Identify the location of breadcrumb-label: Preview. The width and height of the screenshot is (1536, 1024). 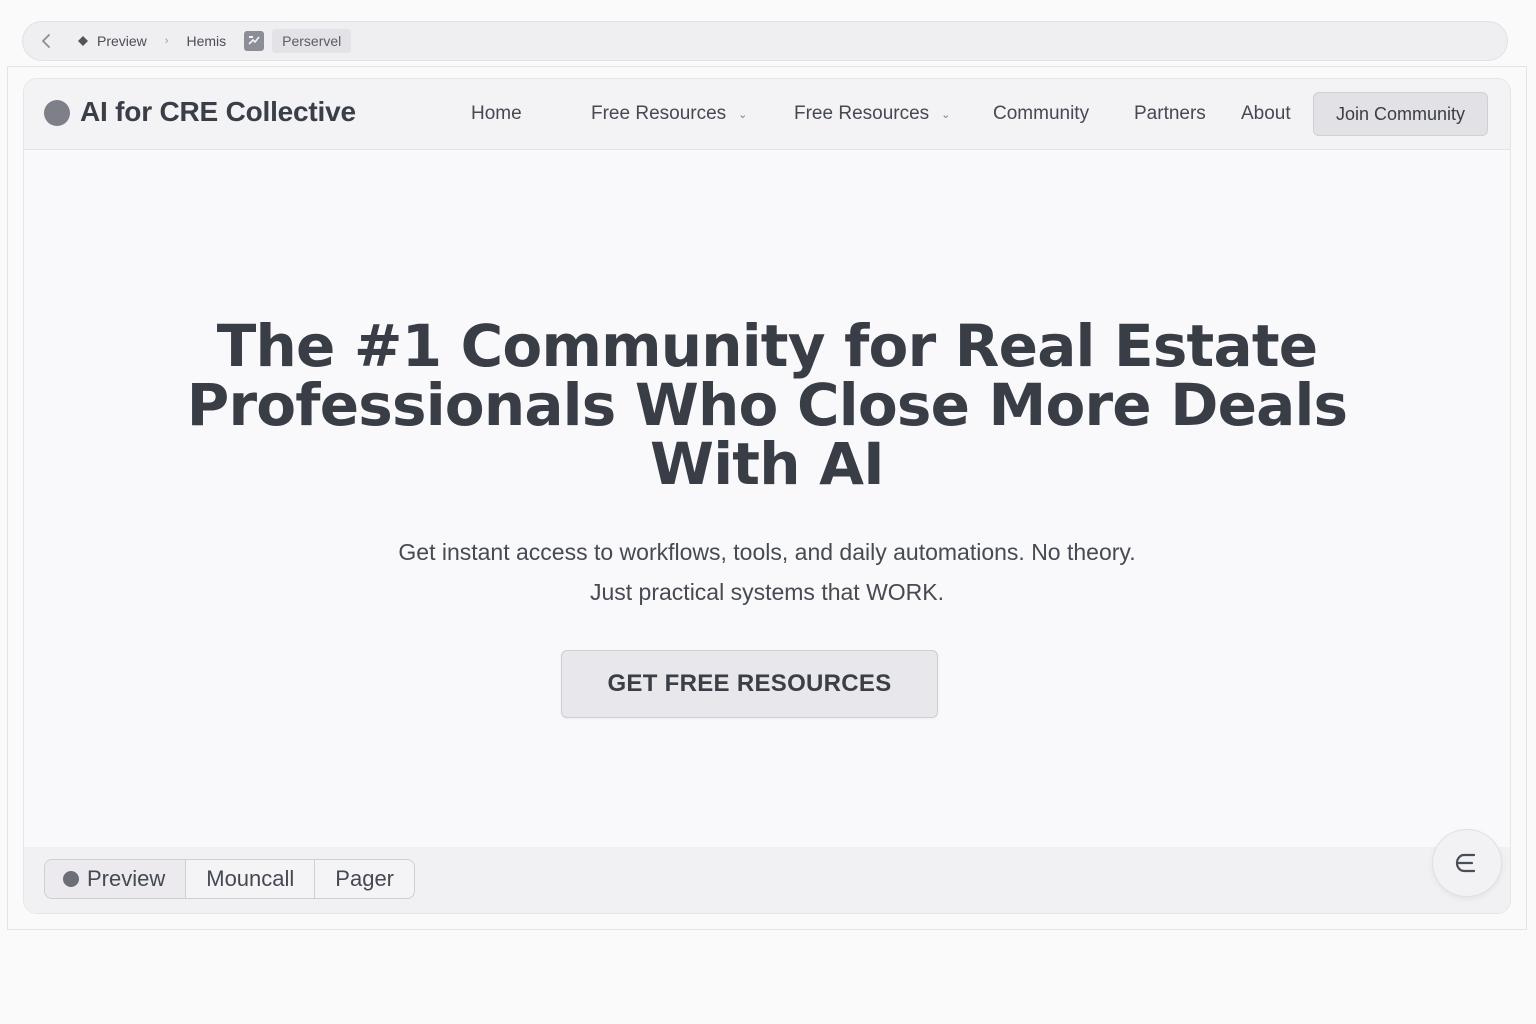
(122, 41).